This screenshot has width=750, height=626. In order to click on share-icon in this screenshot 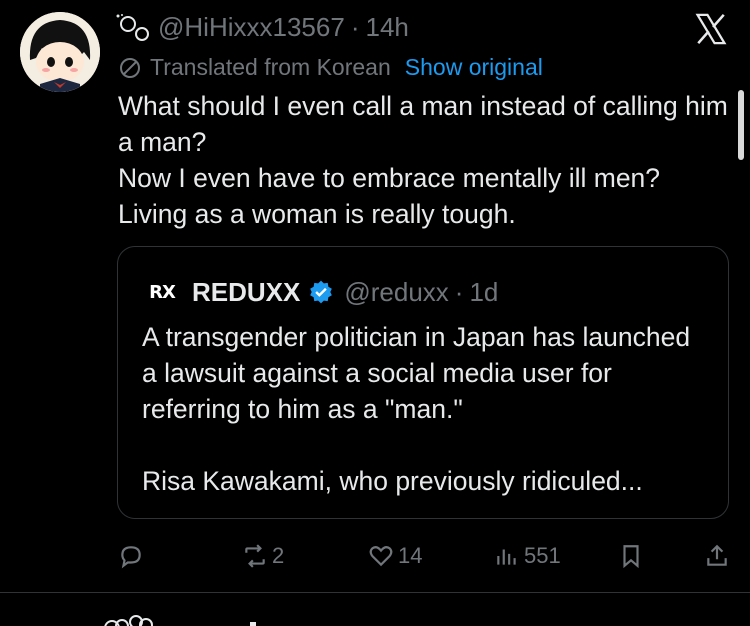, I will do `click(717, 555)`.